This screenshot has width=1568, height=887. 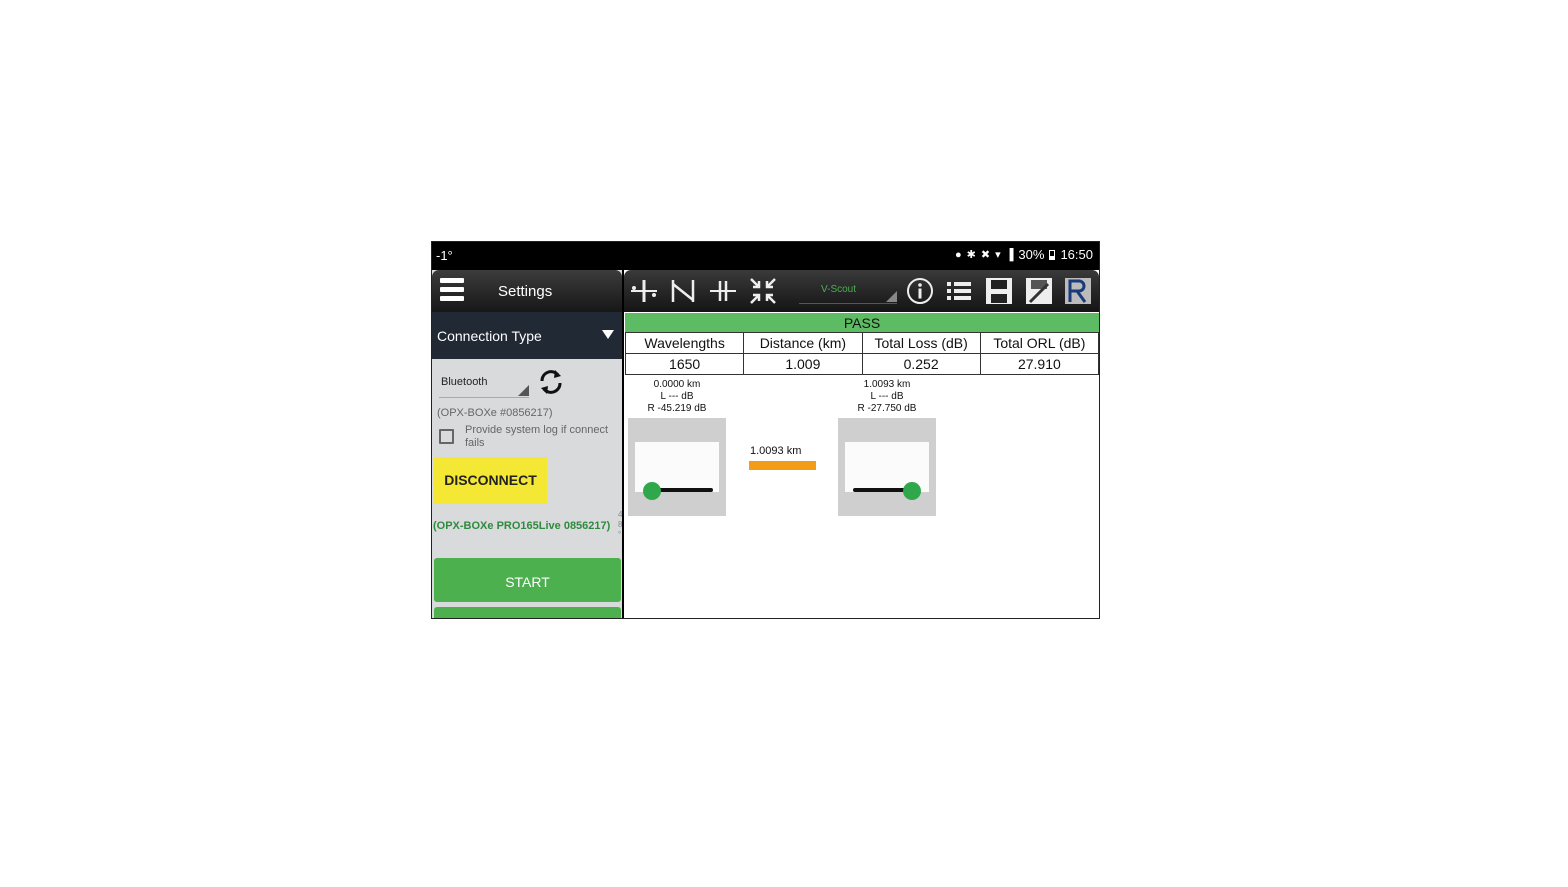 I want to click on battery-percent: 30%, so click(x=1031, y=254).